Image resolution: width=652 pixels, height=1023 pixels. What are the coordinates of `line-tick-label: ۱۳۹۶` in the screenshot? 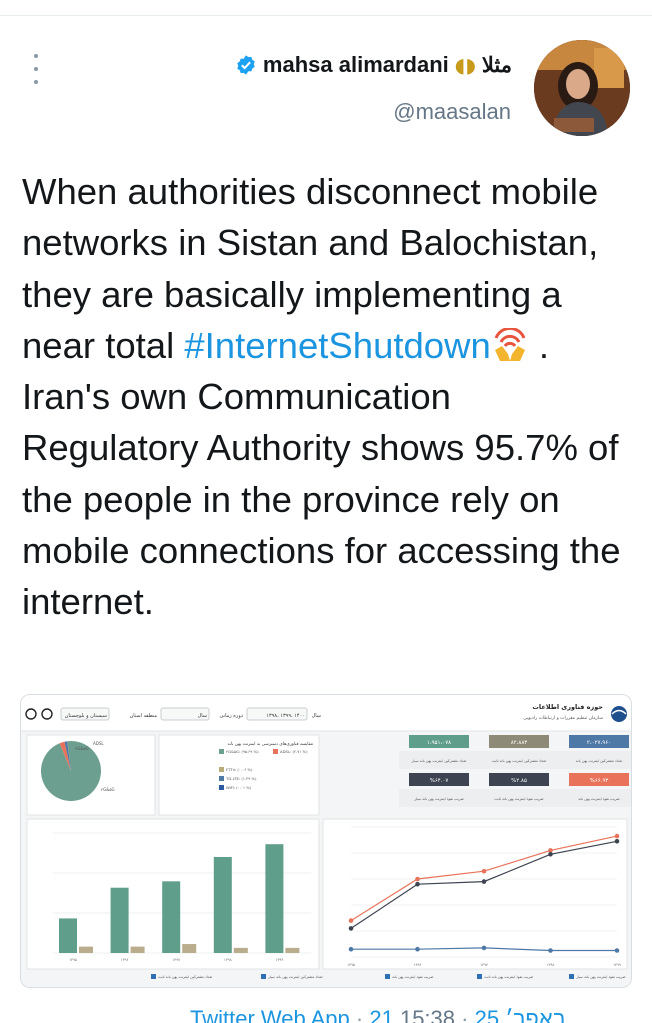 It's located at (418, 965).